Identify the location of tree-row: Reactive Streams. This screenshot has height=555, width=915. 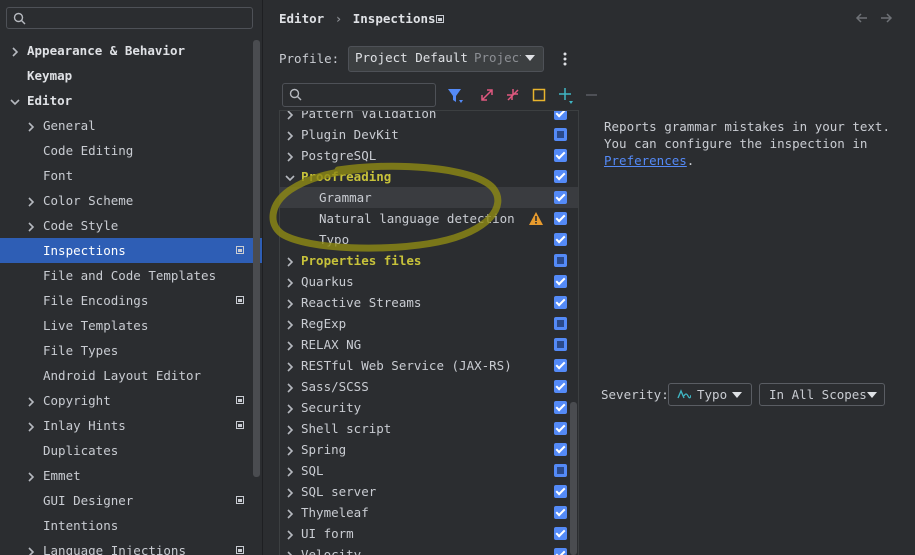
(429, 302).